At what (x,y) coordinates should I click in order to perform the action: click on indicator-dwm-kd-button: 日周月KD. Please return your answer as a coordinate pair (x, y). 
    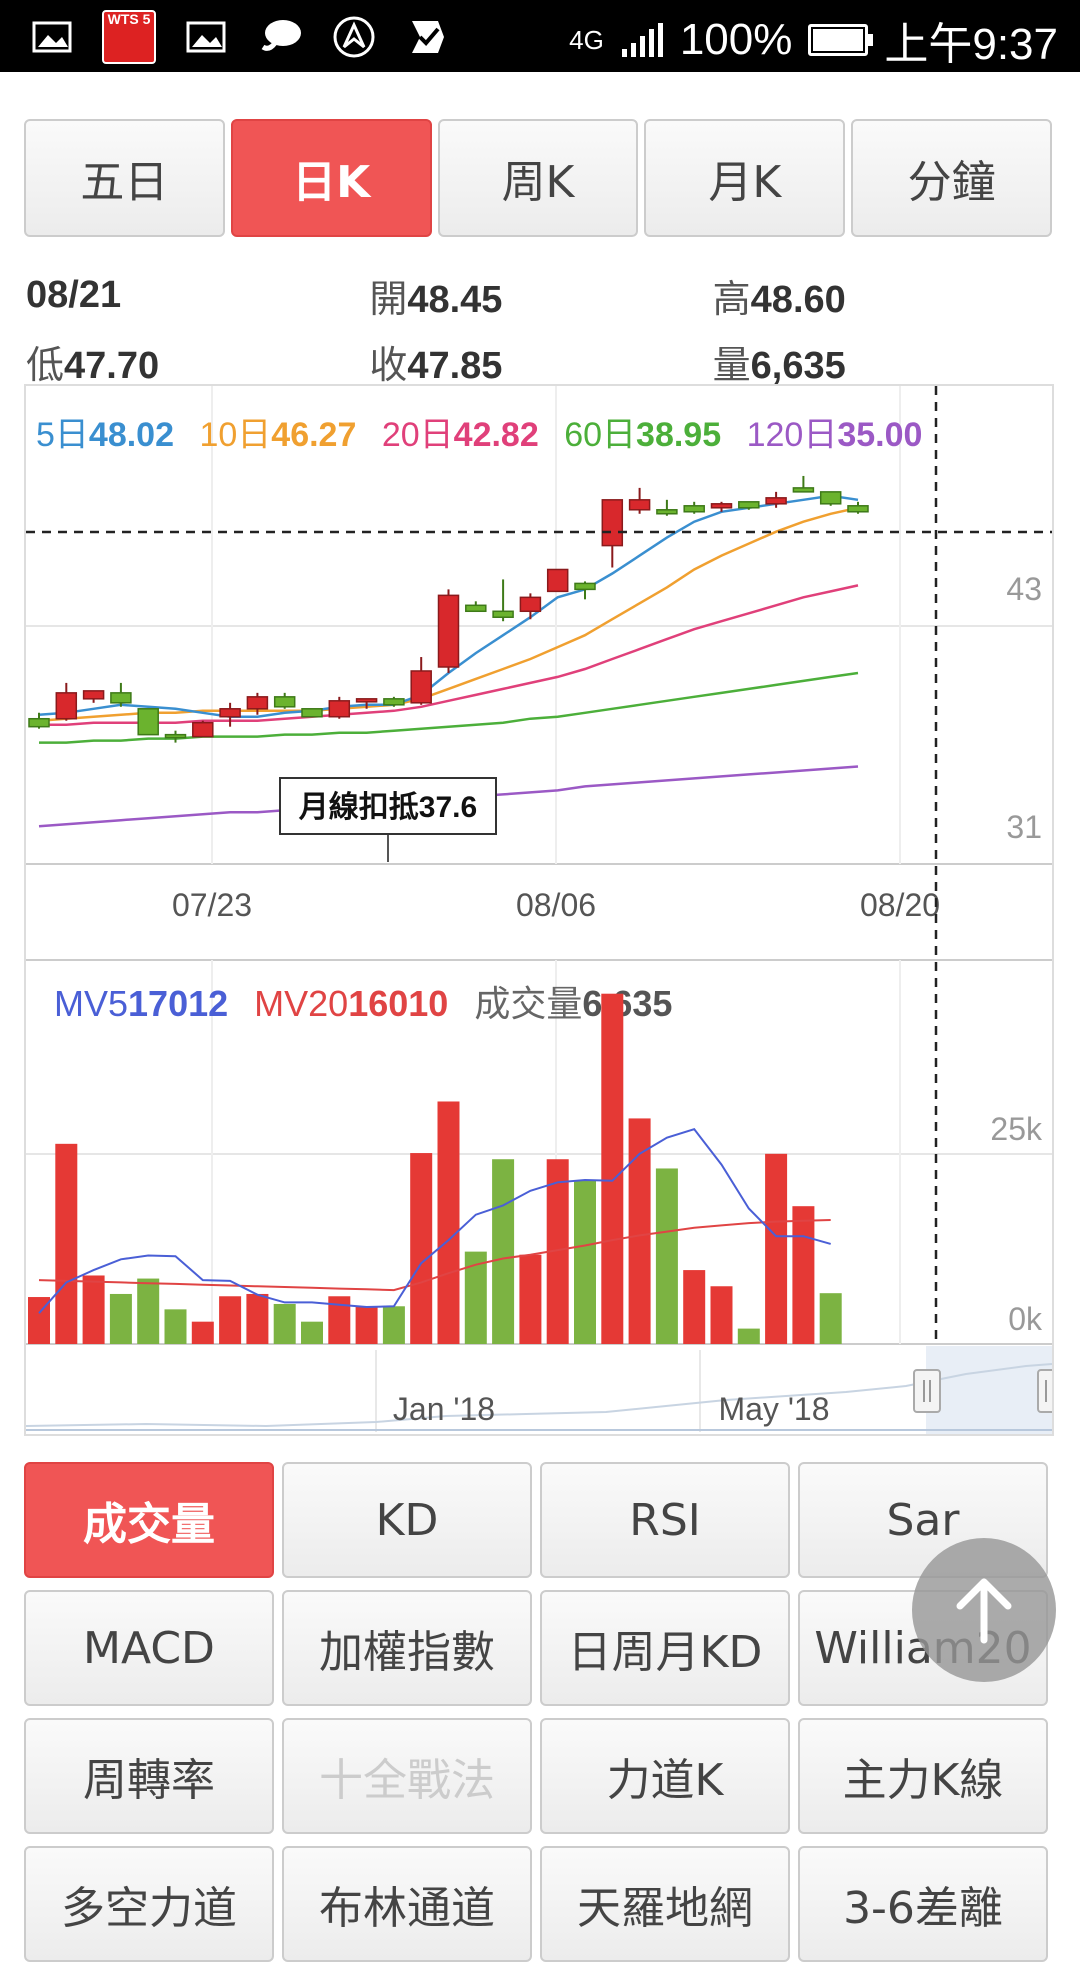
    Looking at the image, I should click on (665, 1648).